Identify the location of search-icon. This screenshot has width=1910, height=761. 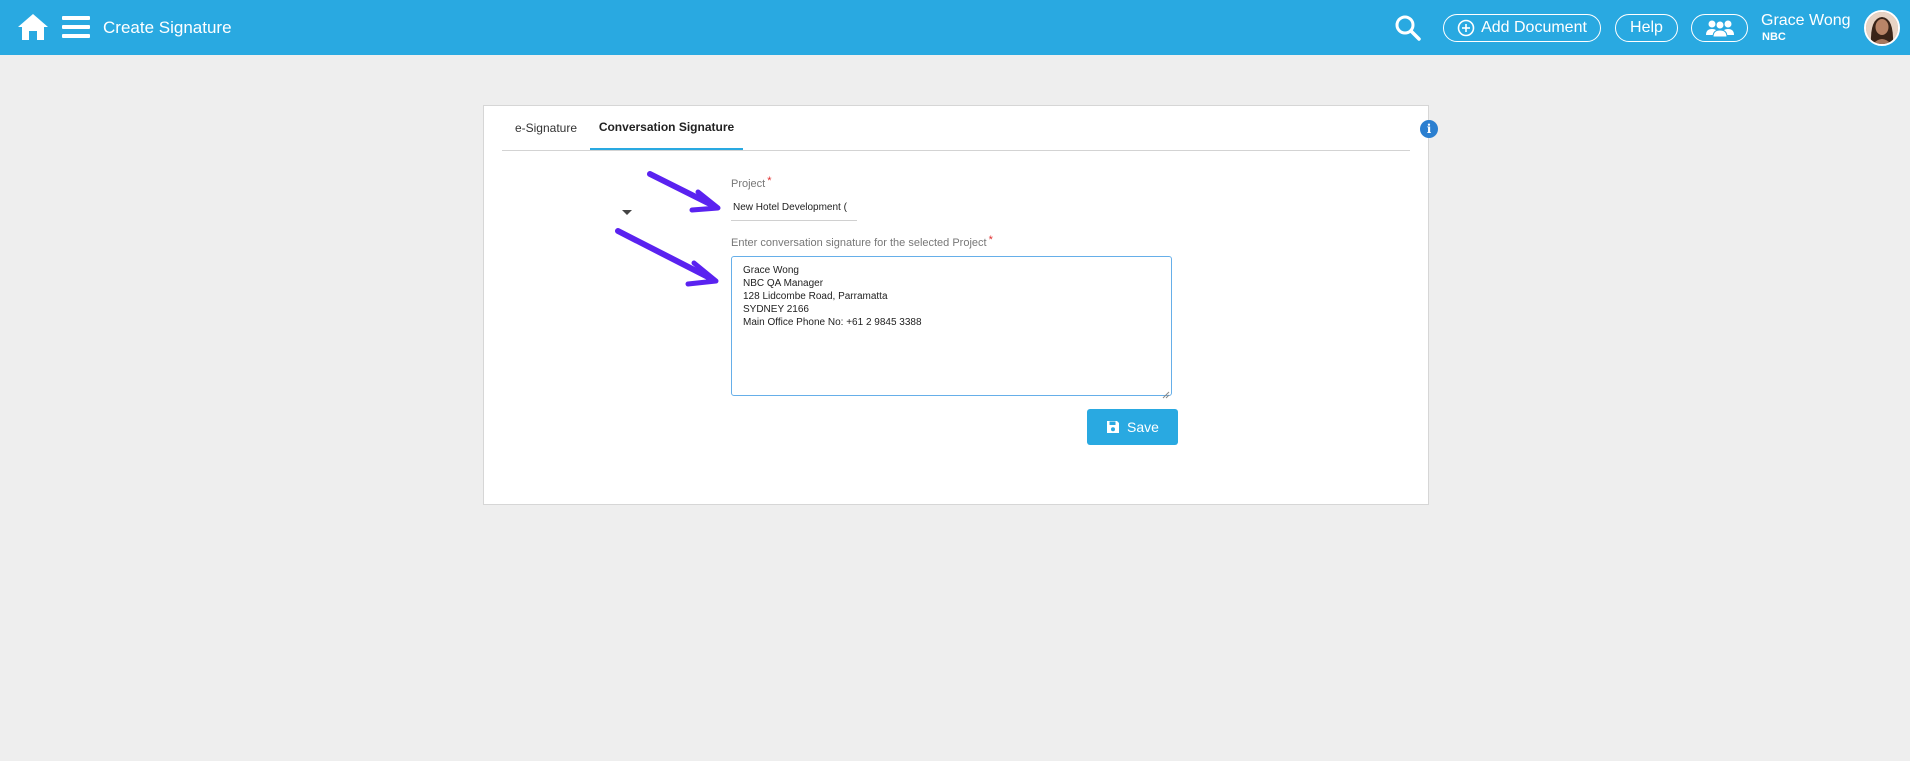
(1408, 28).